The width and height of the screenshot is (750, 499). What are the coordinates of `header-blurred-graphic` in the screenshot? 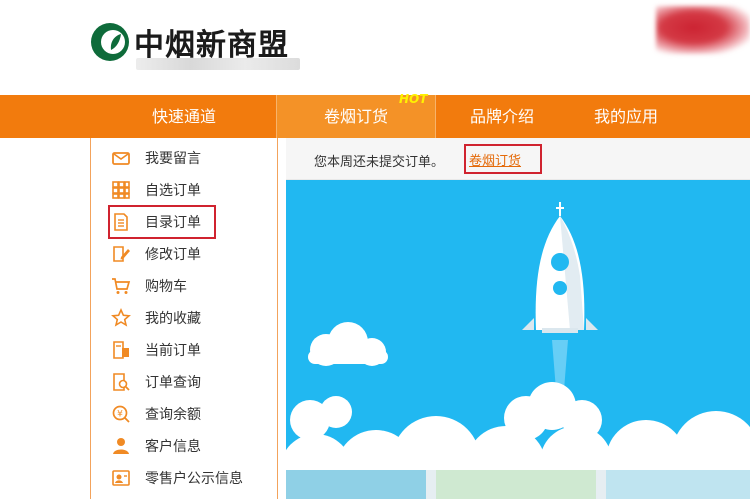 It's located at (703, 30).